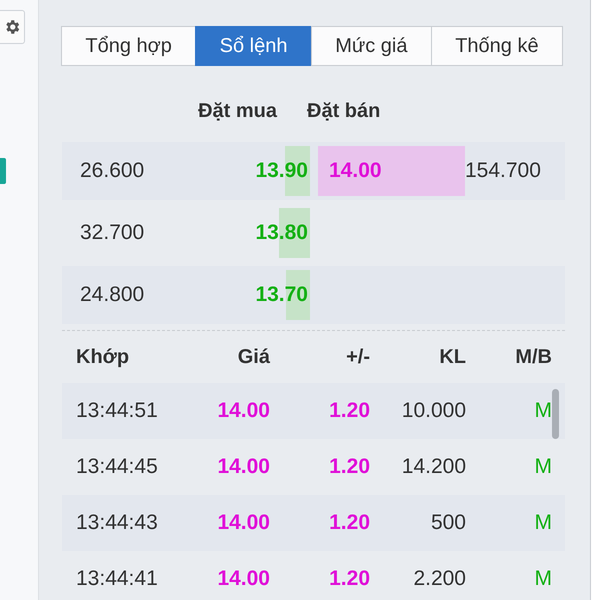 The width and height of the screenshot is (600, 600). Describe the element at coordinates (371, 46) in the screenshot. I see `tab: Mức giá` at that location.